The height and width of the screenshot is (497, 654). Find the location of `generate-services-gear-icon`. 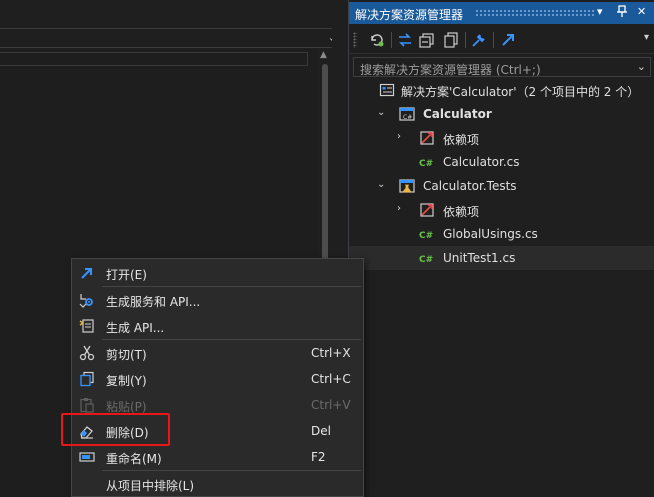

generate-services-gear-icon is located at coordinates (87, 300).